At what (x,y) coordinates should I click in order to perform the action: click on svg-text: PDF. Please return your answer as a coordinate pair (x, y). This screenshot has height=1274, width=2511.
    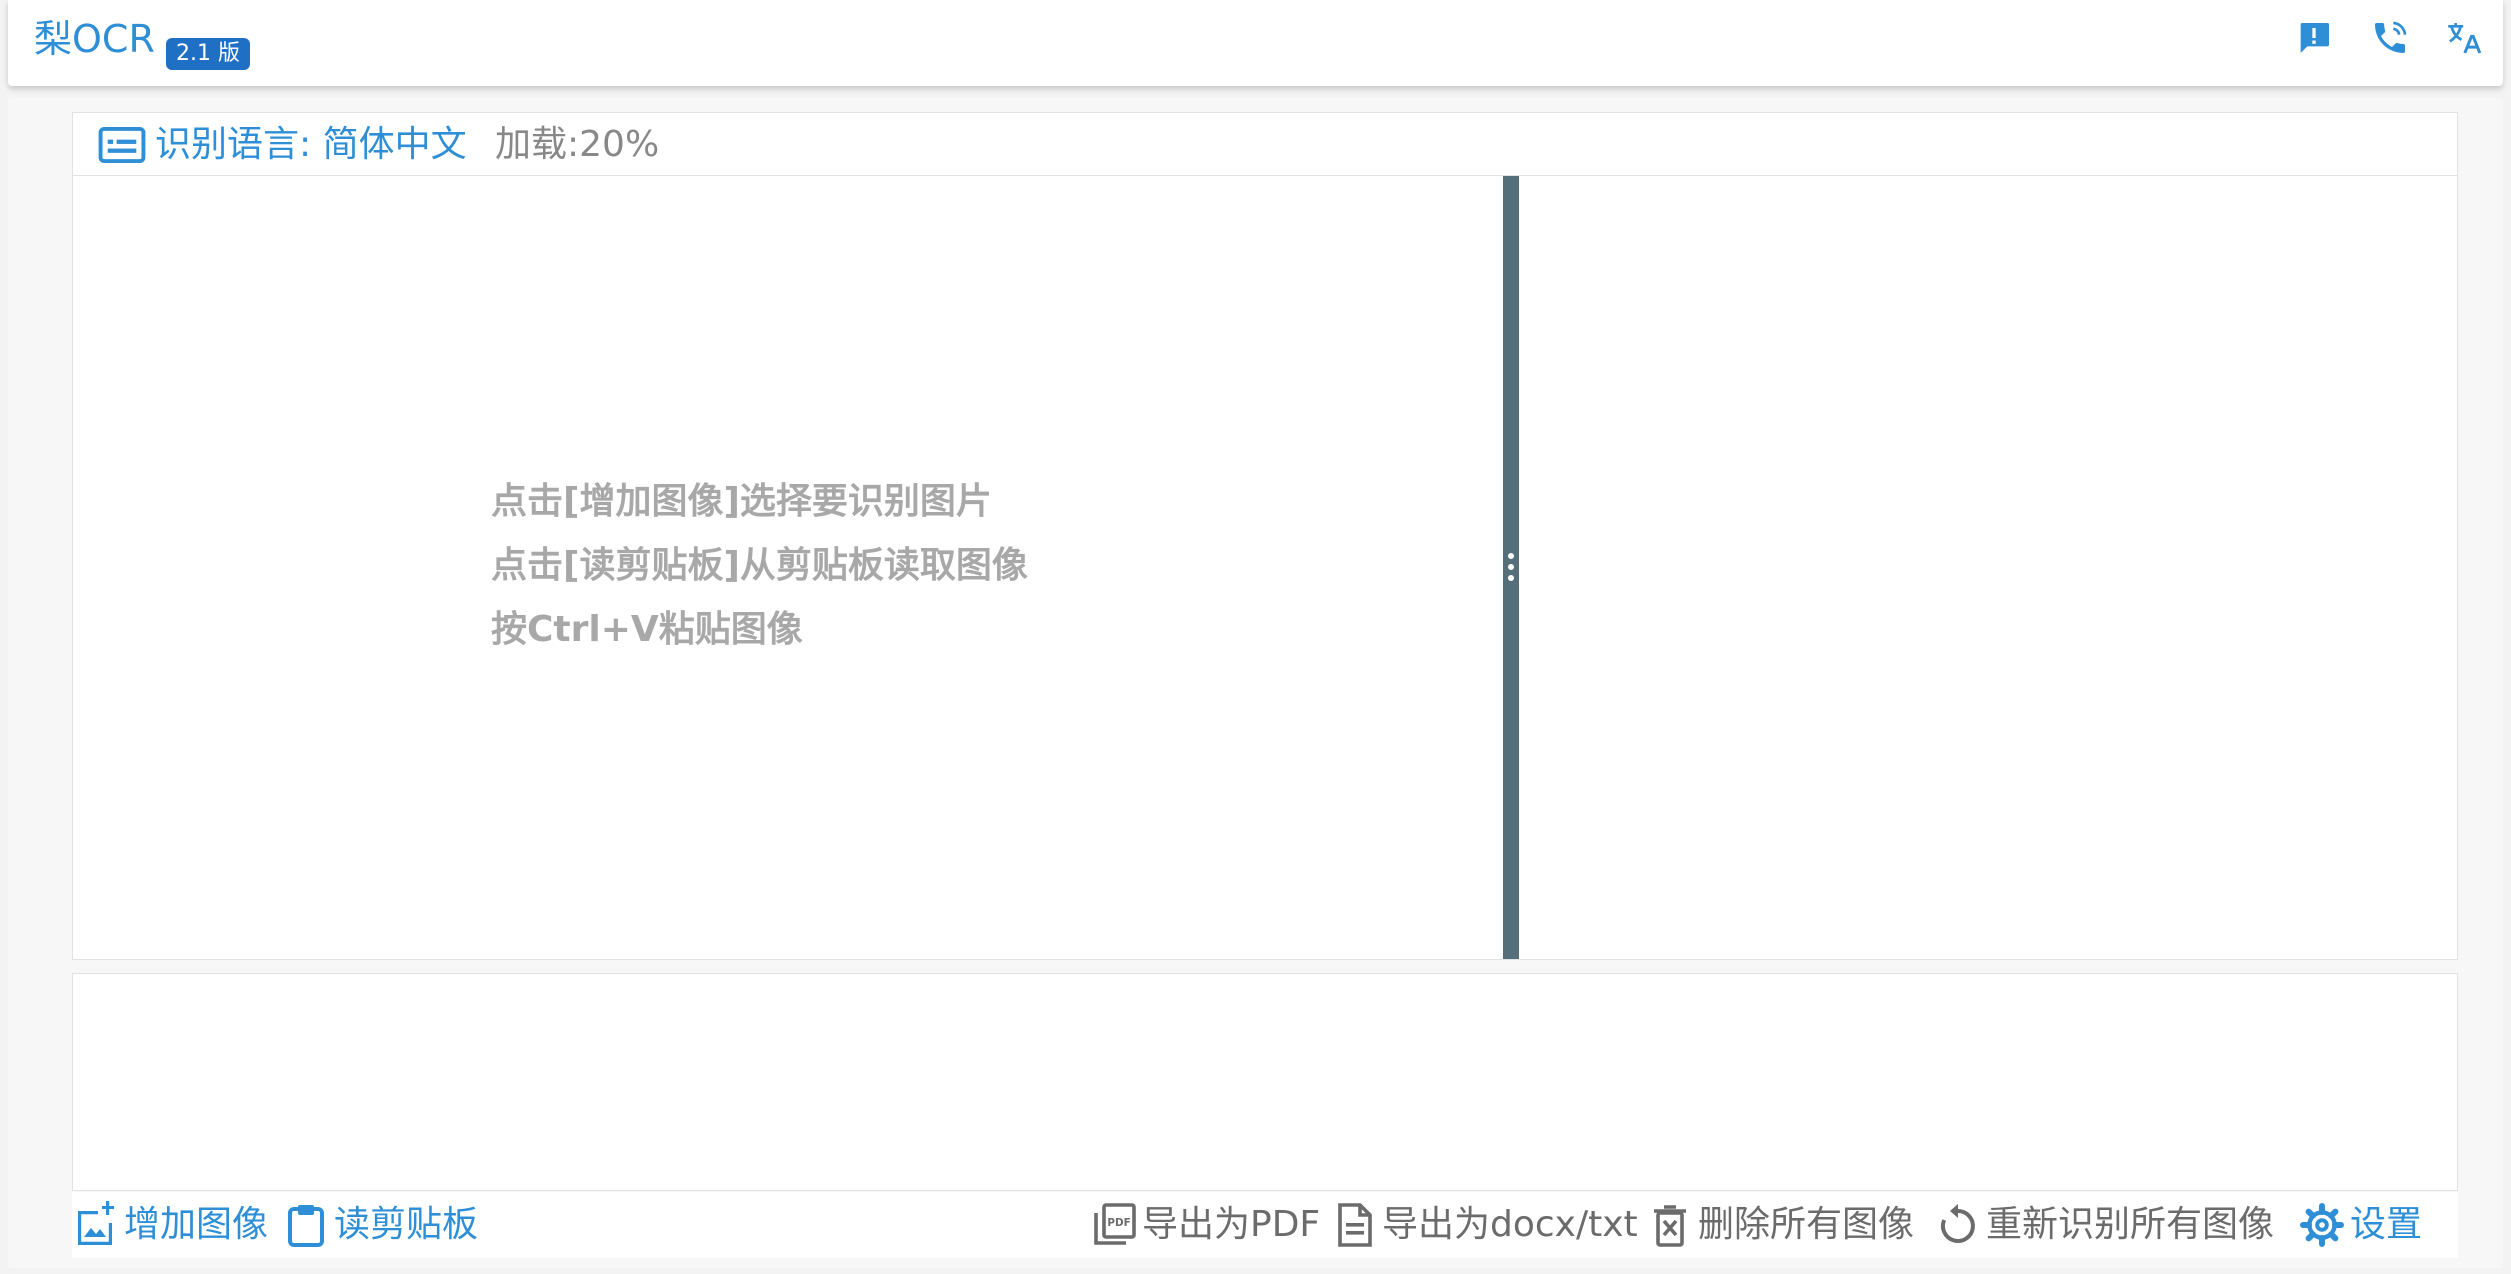
    Looking at the image, I should click on (1118, 1223).